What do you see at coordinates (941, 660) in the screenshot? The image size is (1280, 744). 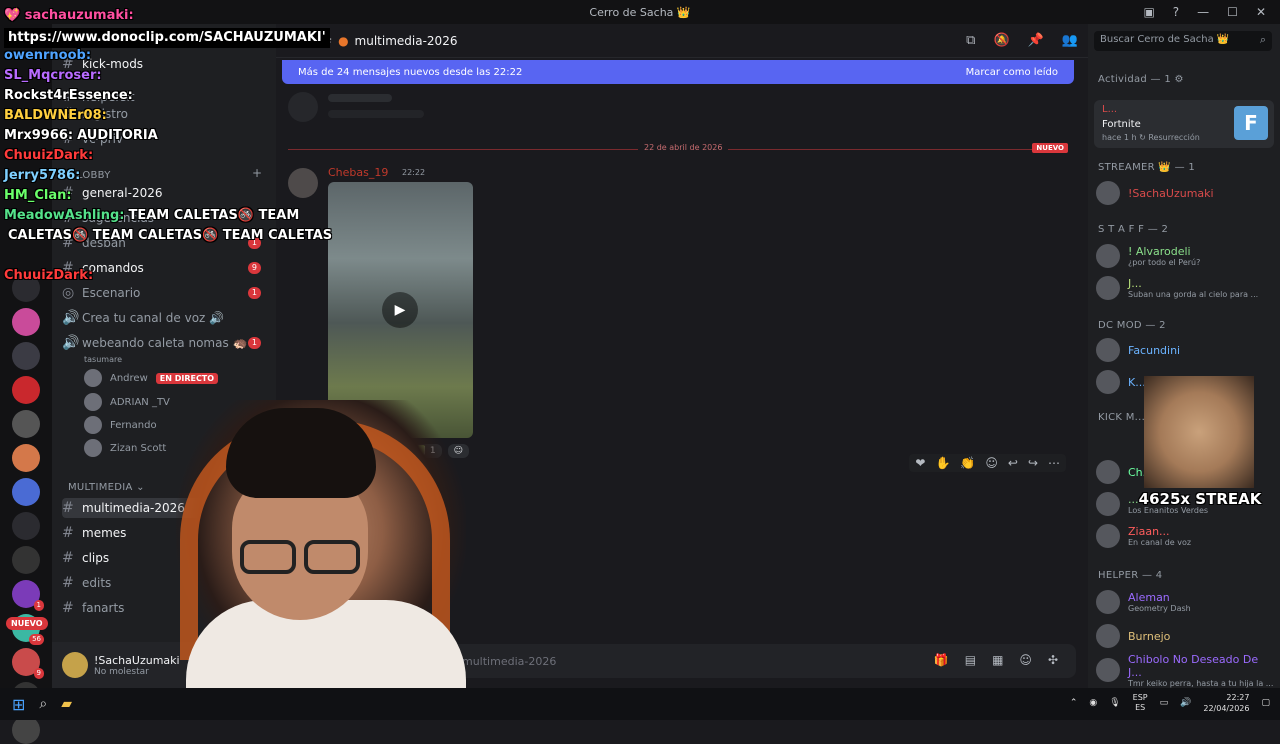 I see `gift-icon: 🎁` at bounding box center [941, 660].